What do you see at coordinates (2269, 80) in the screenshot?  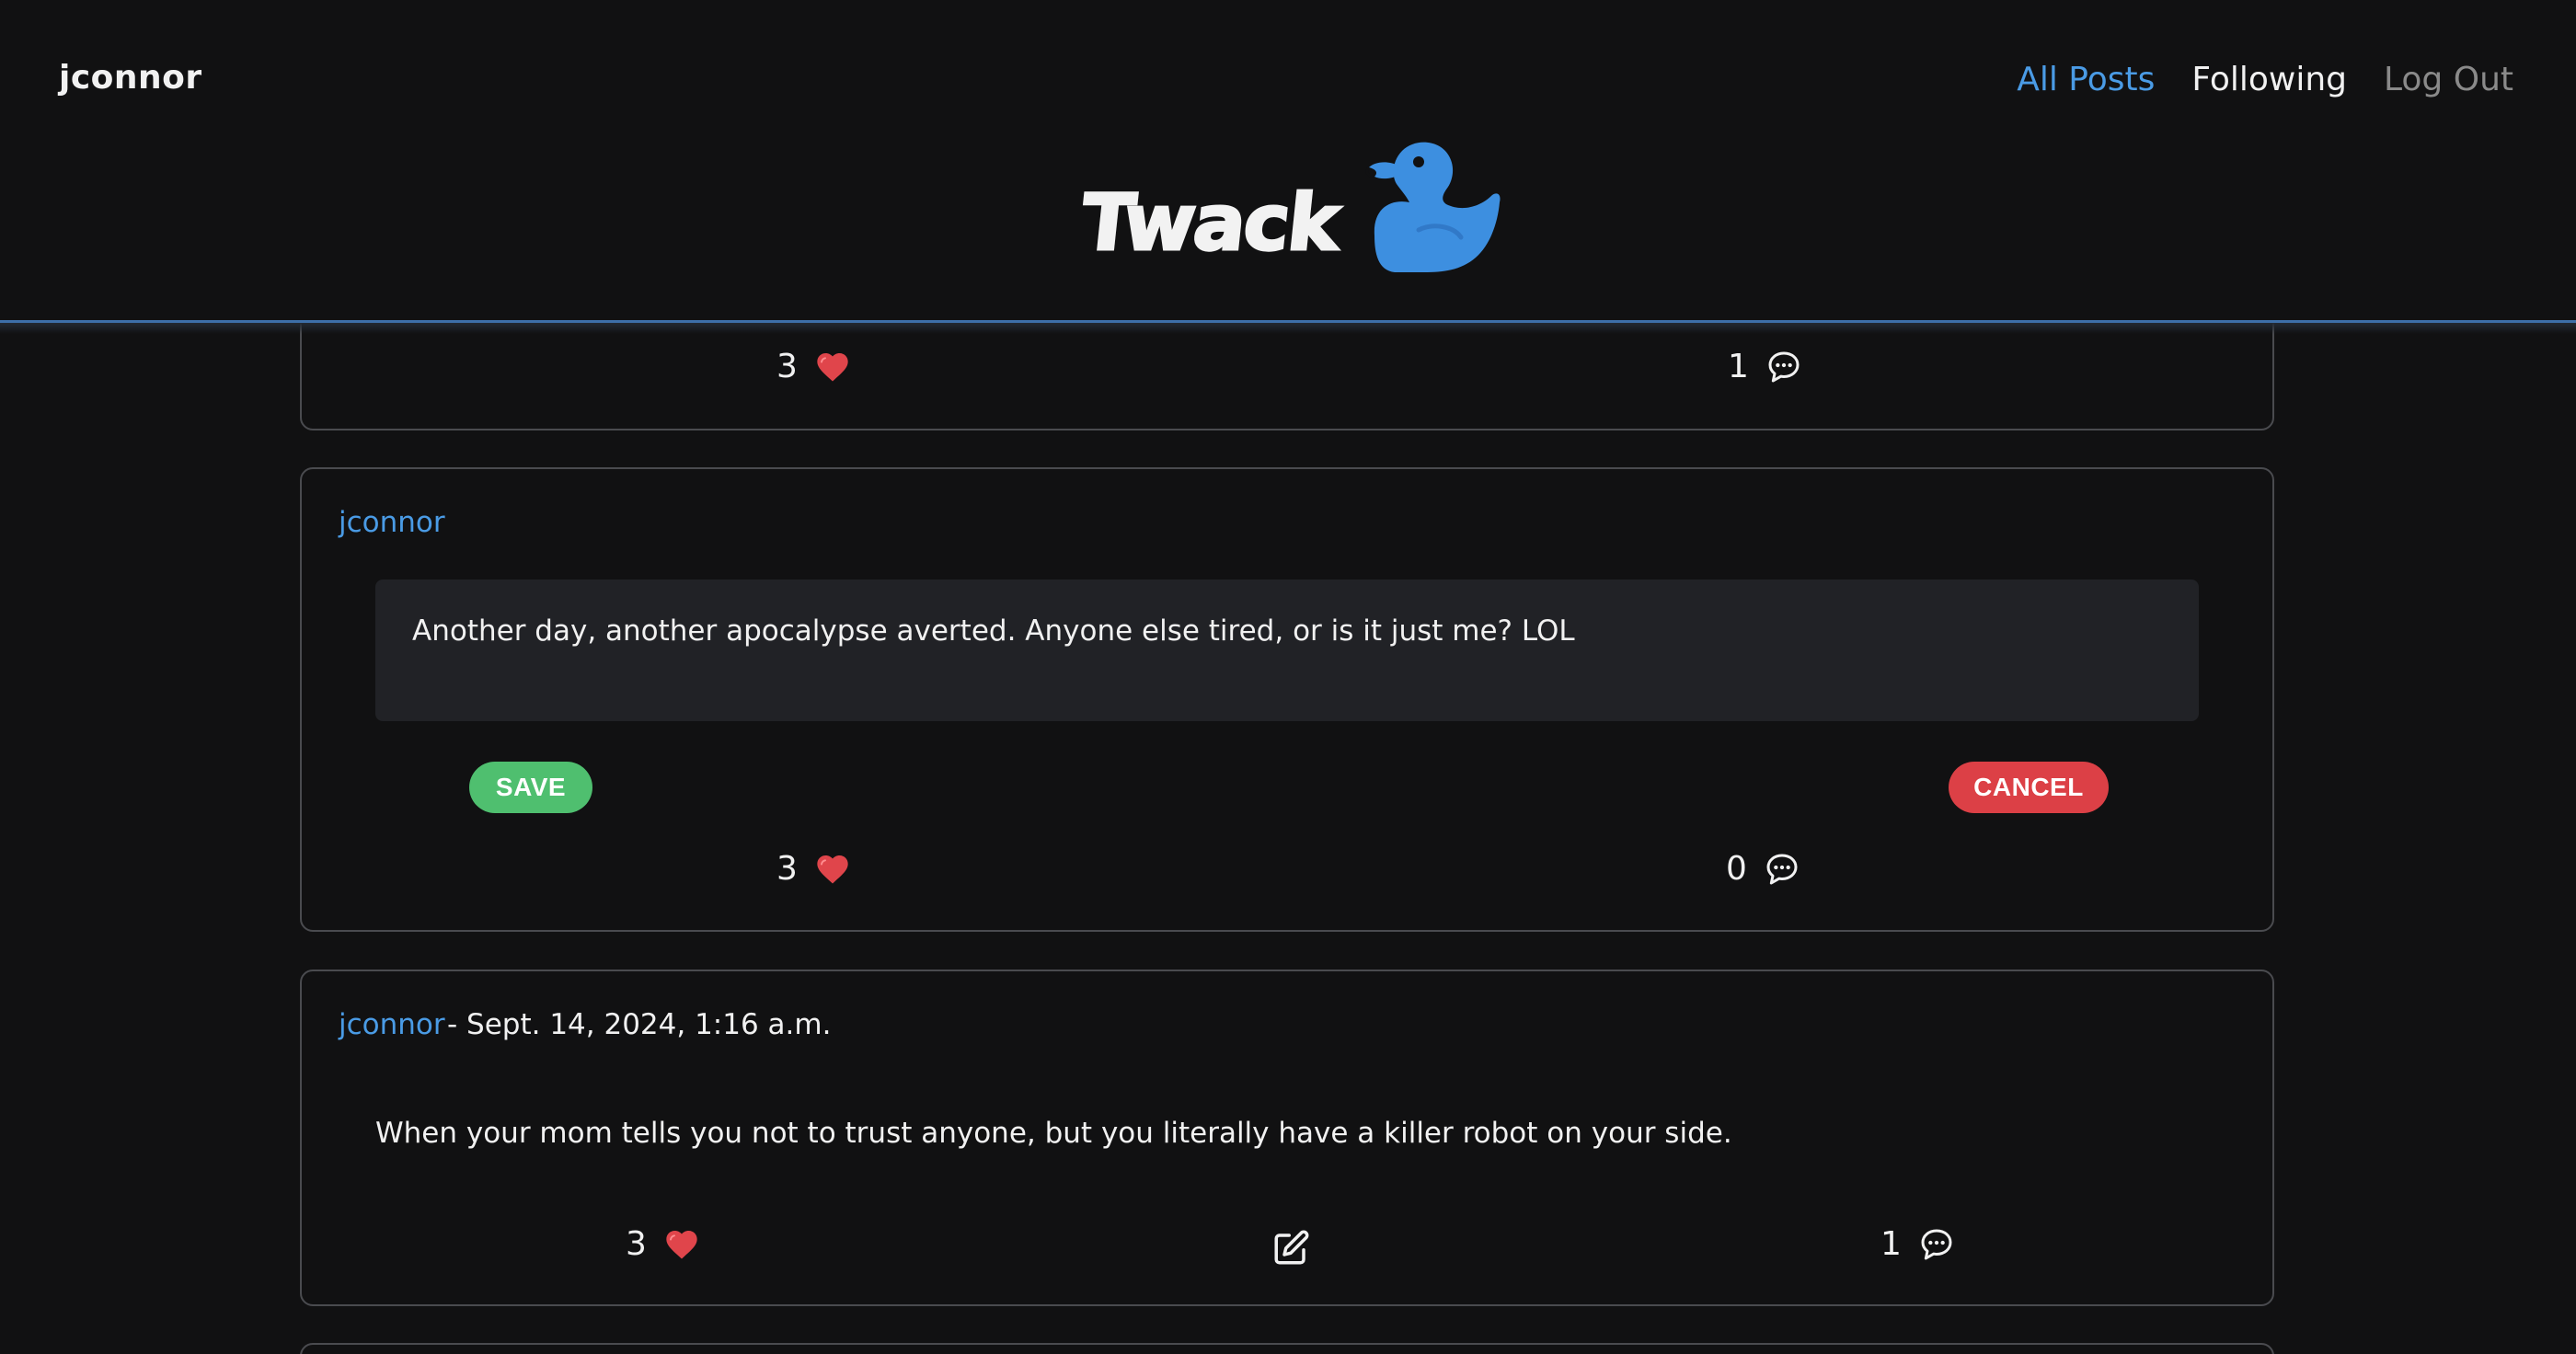 I see `nav-following: Following` at bounding box center [2269, 80].